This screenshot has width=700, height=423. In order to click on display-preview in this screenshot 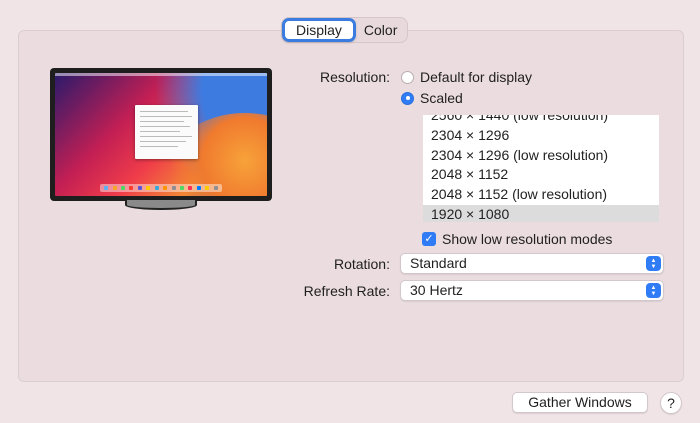, I will do `click(161, 134)`.